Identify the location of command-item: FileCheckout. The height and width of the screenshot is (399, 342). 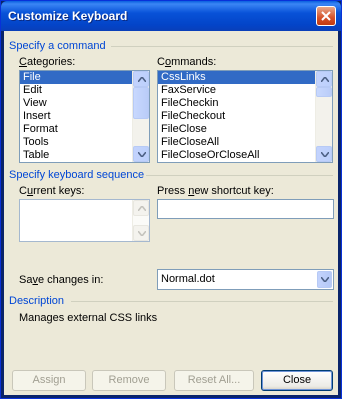
(245, 116).